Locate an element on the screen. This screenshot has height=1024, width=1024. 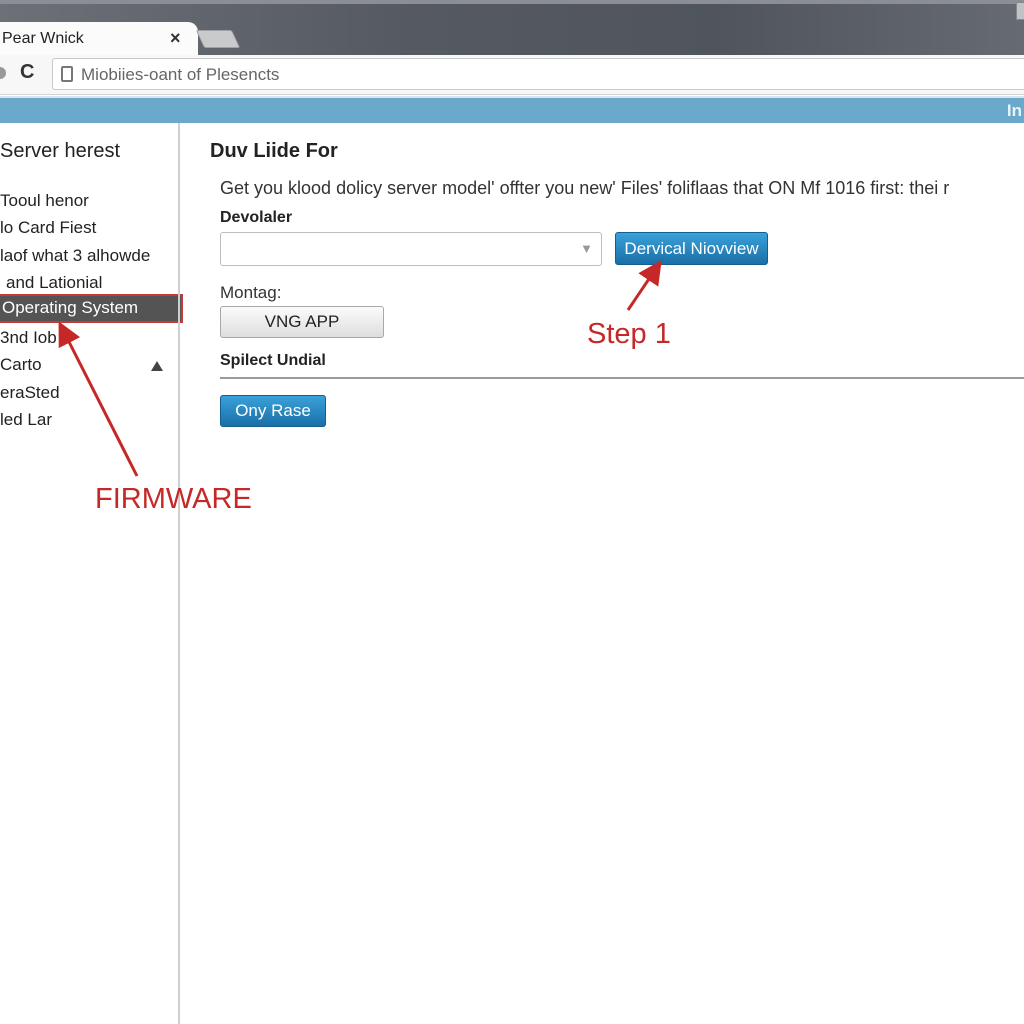
tab-title: Pear Wnick is located at coordinates (43, 38).